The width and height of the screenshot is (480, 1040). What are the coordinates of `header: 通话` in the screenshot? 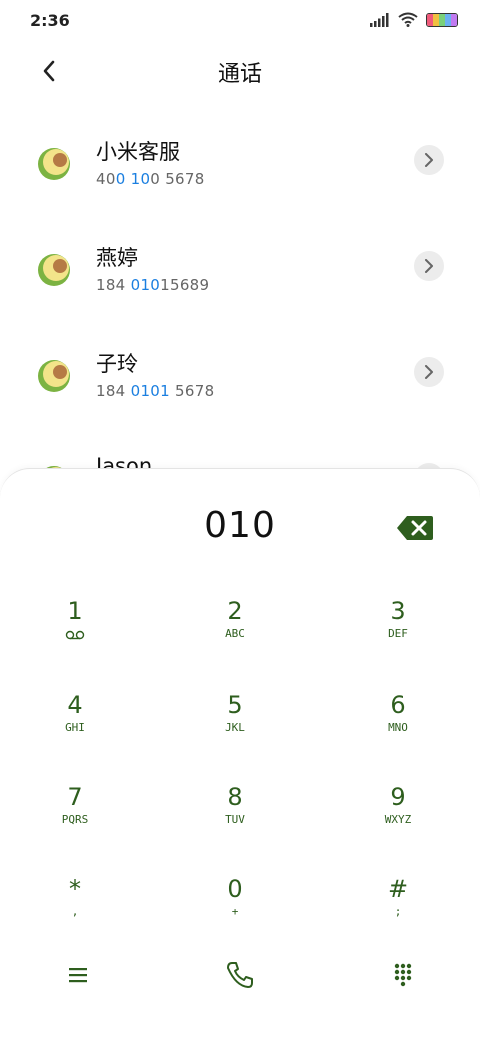 It's located at (240, 70).